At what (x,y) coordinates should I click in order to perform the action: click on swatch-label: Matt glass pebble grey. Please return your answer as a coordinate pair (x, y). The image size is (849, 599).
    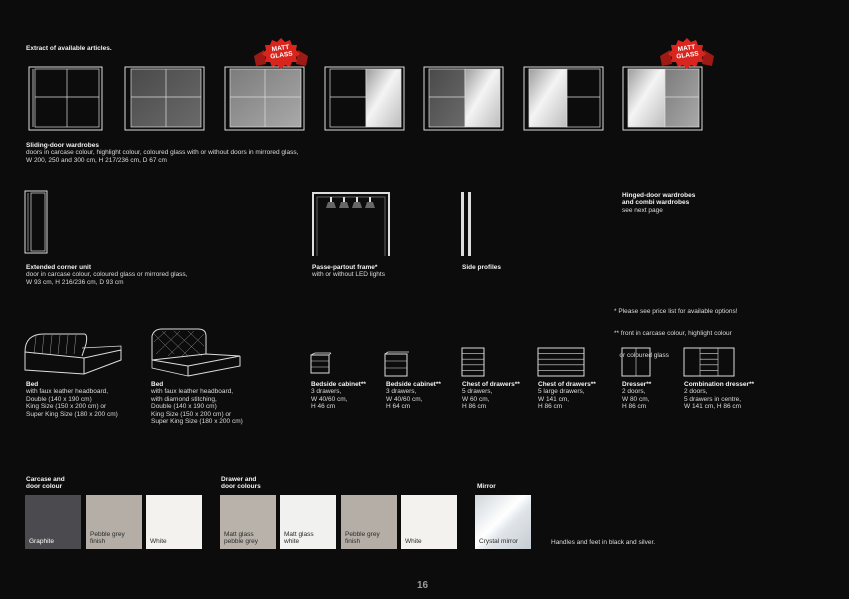
    Looking at the image, I should click on (241, 538).